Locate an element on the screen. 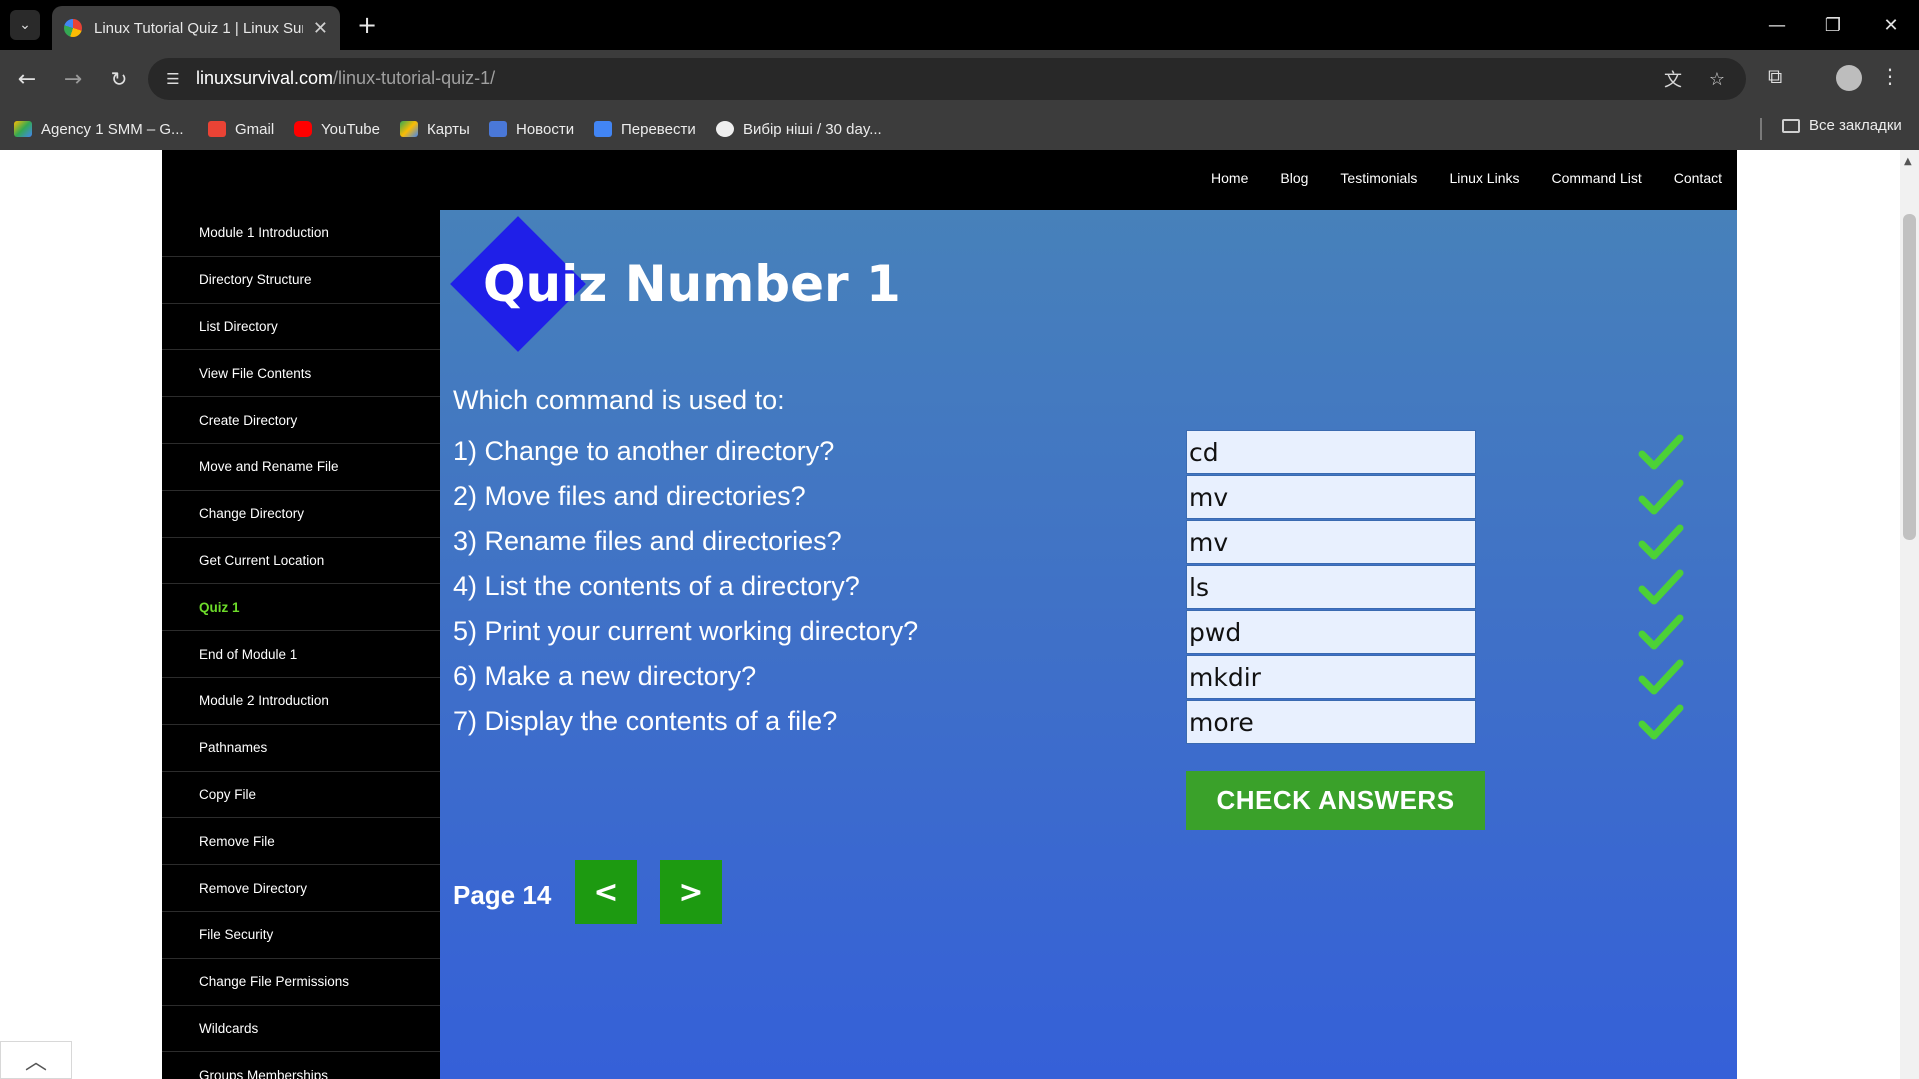  quiz-question: 2) Move files and directories? is located at coordinates (1088, 497).